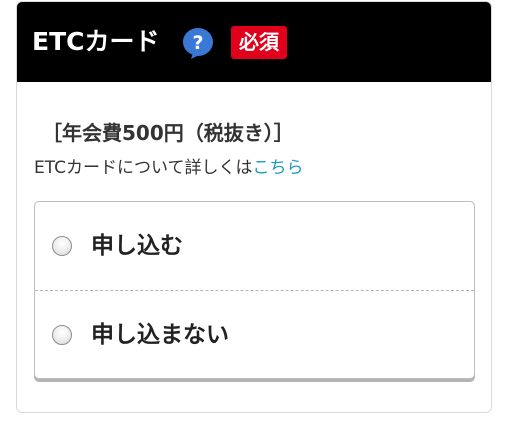 This screenshot has width=510, height=430. I want to click on required-badge: 必須, so click(259, 42).